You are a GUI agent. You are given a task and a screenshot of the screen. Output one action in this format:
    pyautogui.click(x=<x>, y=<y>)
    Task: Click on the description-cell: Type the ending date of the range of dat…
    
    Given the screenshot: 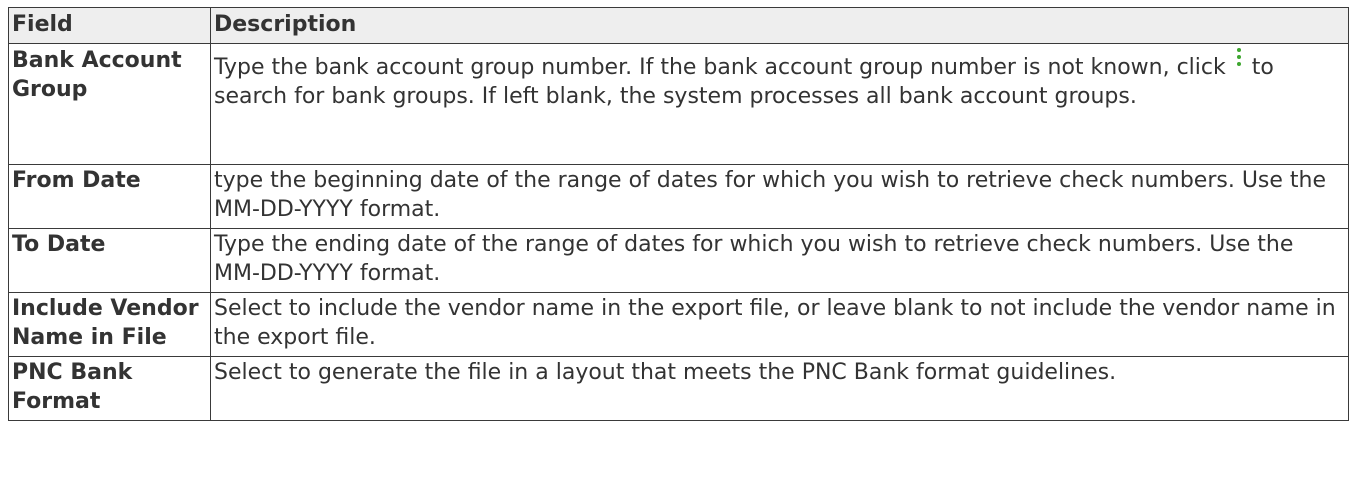 What is the action you would take?
    pyautogui.click(x=779, y=260)
    